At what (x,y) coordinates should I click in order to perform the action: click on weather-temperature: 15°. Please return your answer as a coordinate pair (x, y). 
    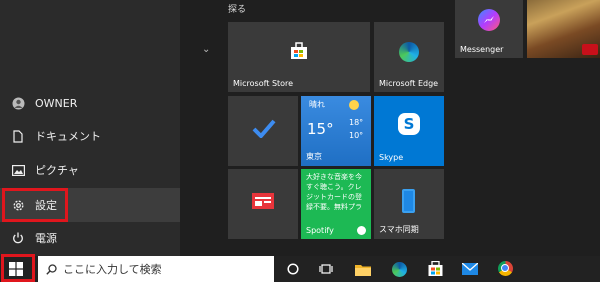
    Looking at the image, I should click on (320, 129).